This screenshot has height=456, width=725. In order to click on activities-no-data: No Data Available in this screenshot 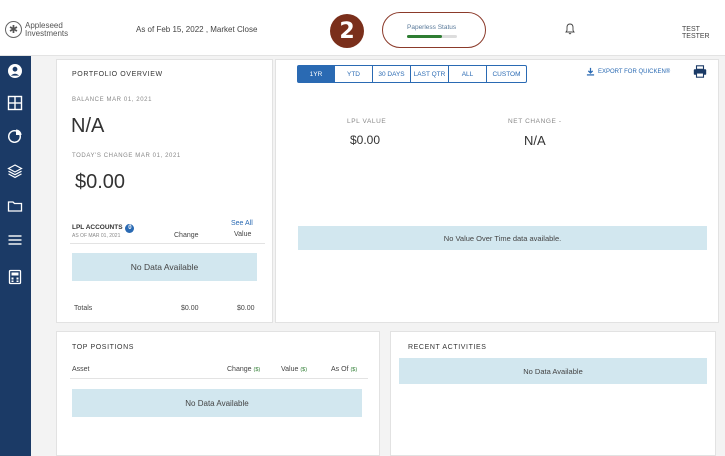, I will do `click(553, 371)`.